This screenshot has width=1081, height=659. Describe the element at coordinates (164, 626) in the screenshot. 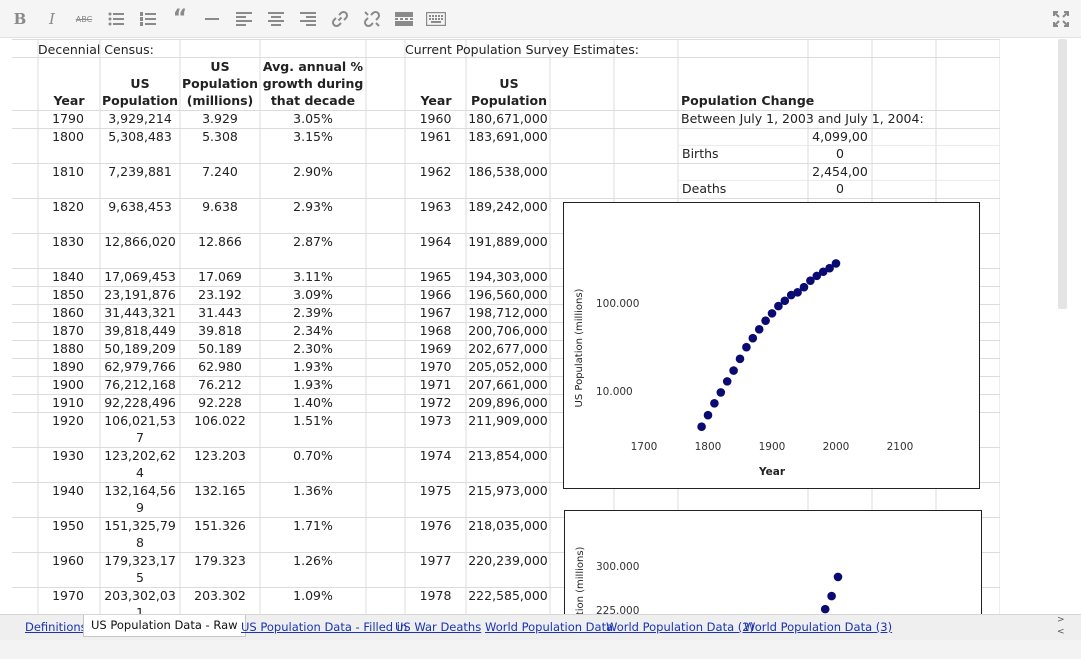

I see `tab-us-population-data-raw: US Population Data - Raw` at that location.